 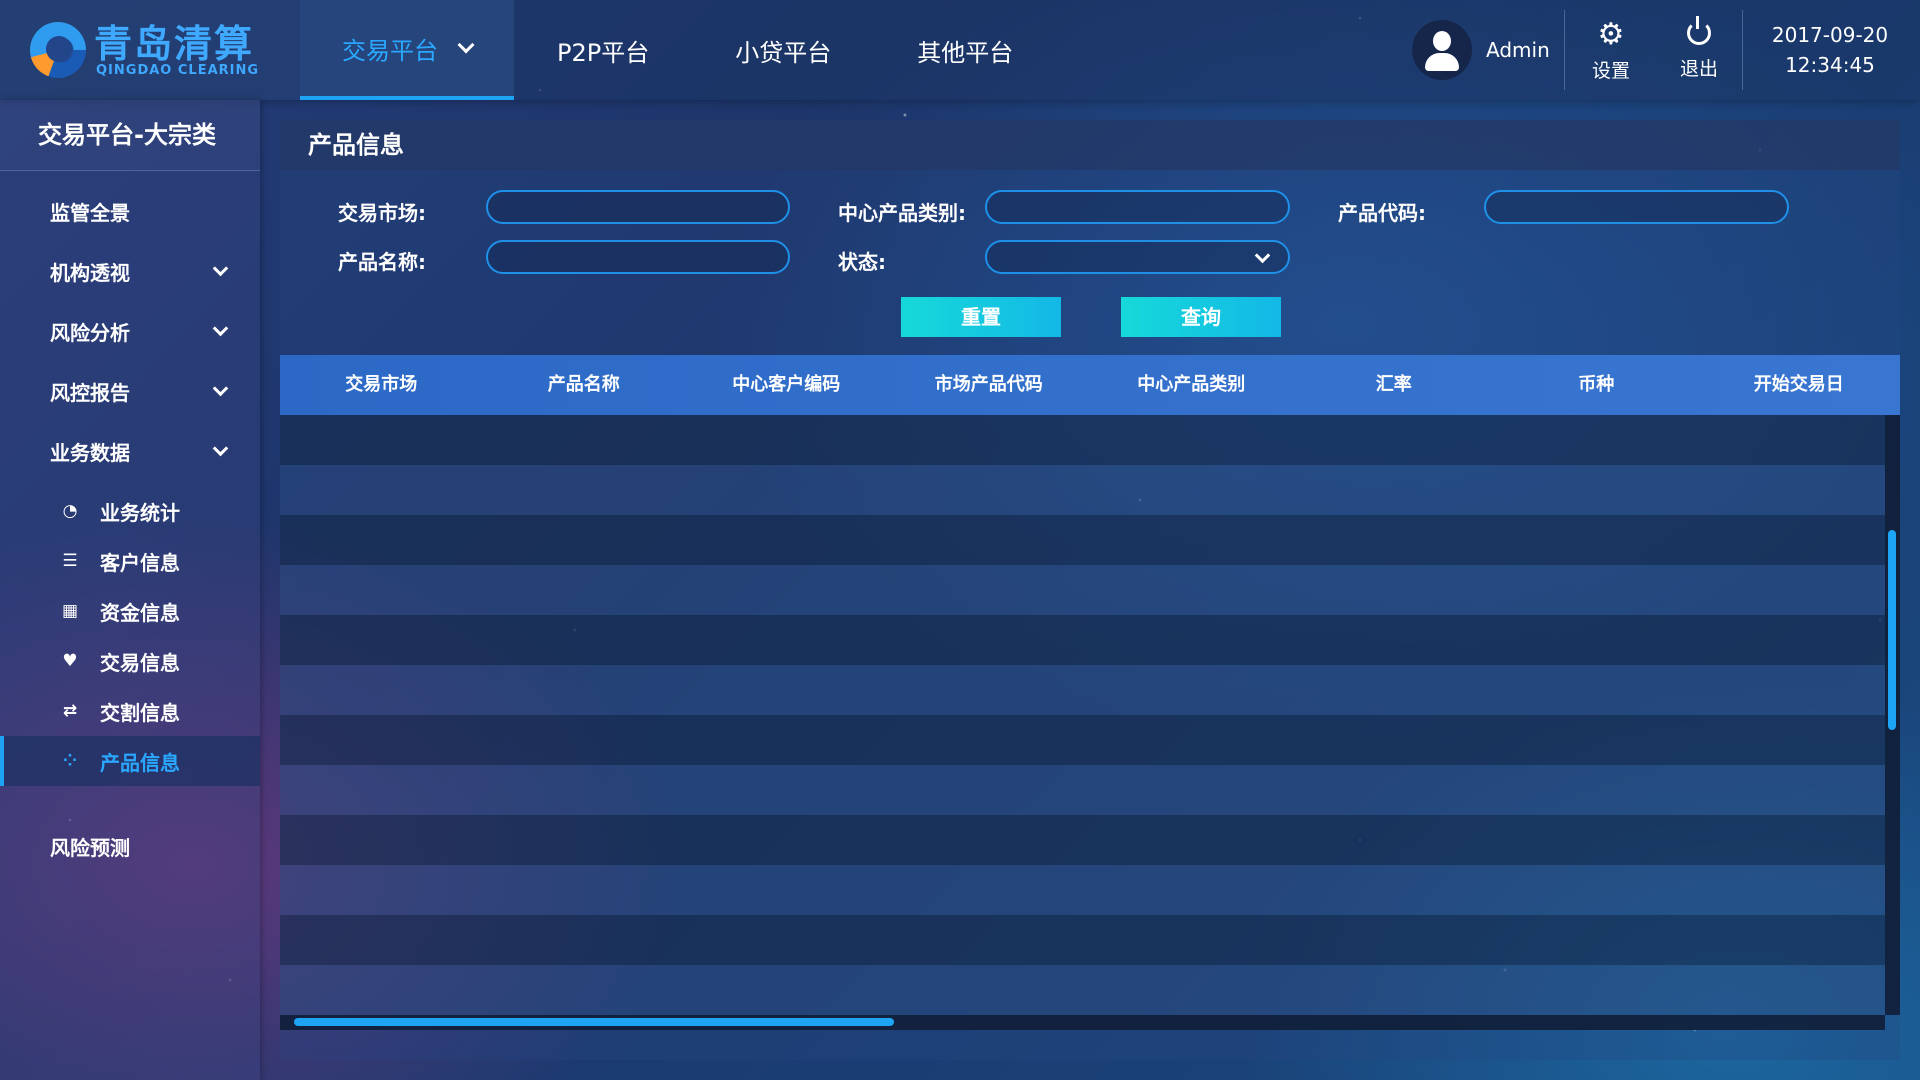 What do you see at coordinates (1442, 50) in the screenshot?
I see `user-icon` at bounding box center [1442, 50].